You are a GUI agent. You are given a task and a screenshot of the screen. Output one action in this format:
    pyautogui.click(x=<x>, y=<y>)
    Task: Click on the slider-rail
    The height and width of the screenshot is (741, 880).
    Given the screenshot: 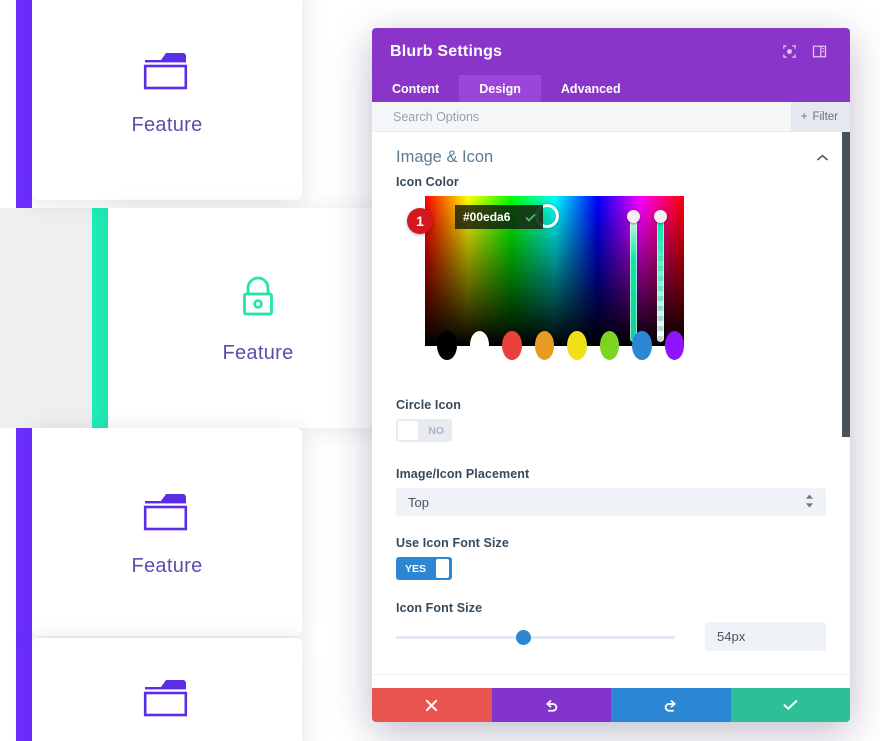 What is the action you would take?
    pyautogui.click(x=535, y=637)
    